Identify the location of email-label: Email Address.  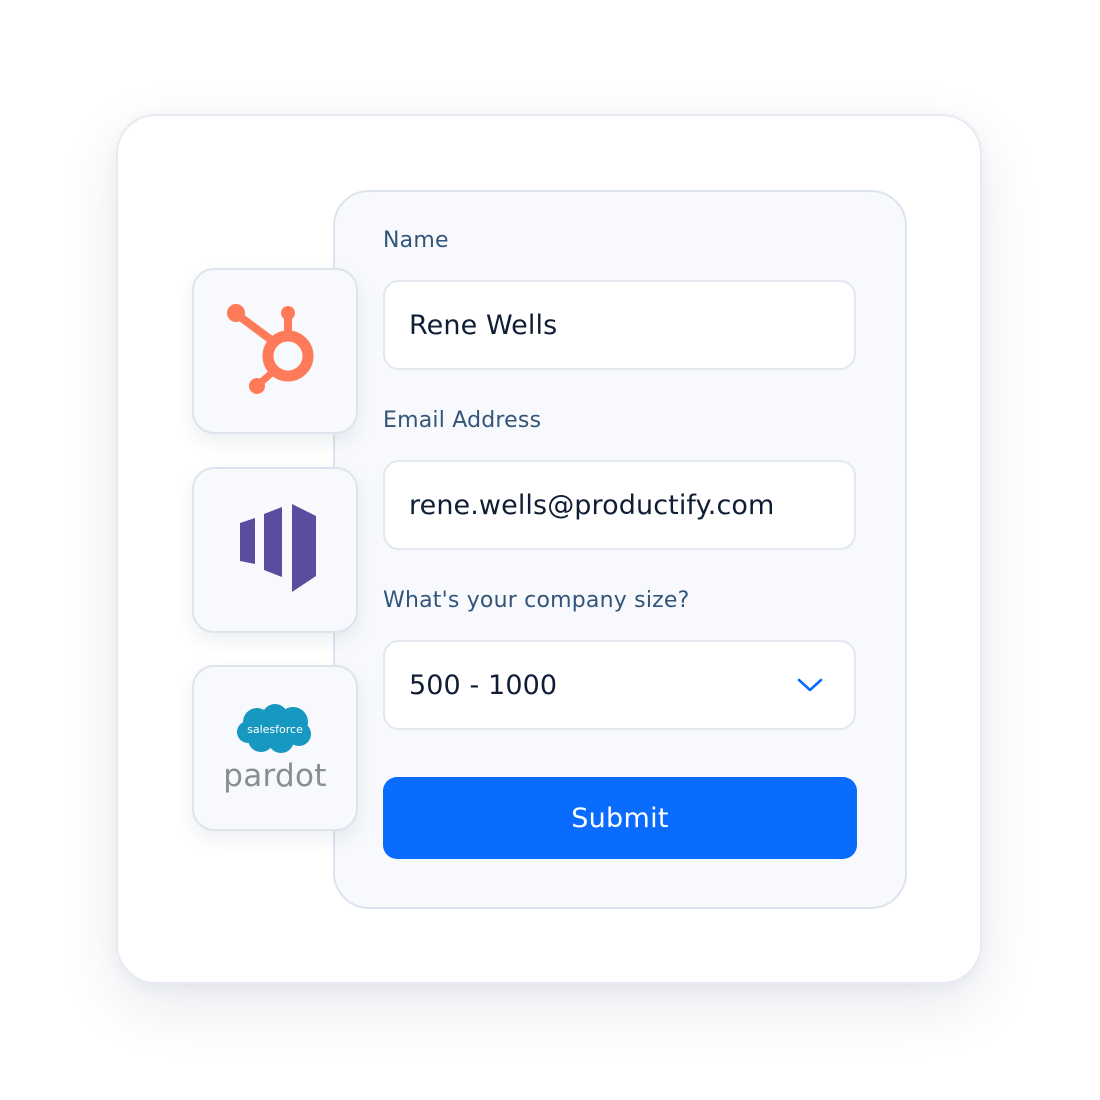
(462, 420).